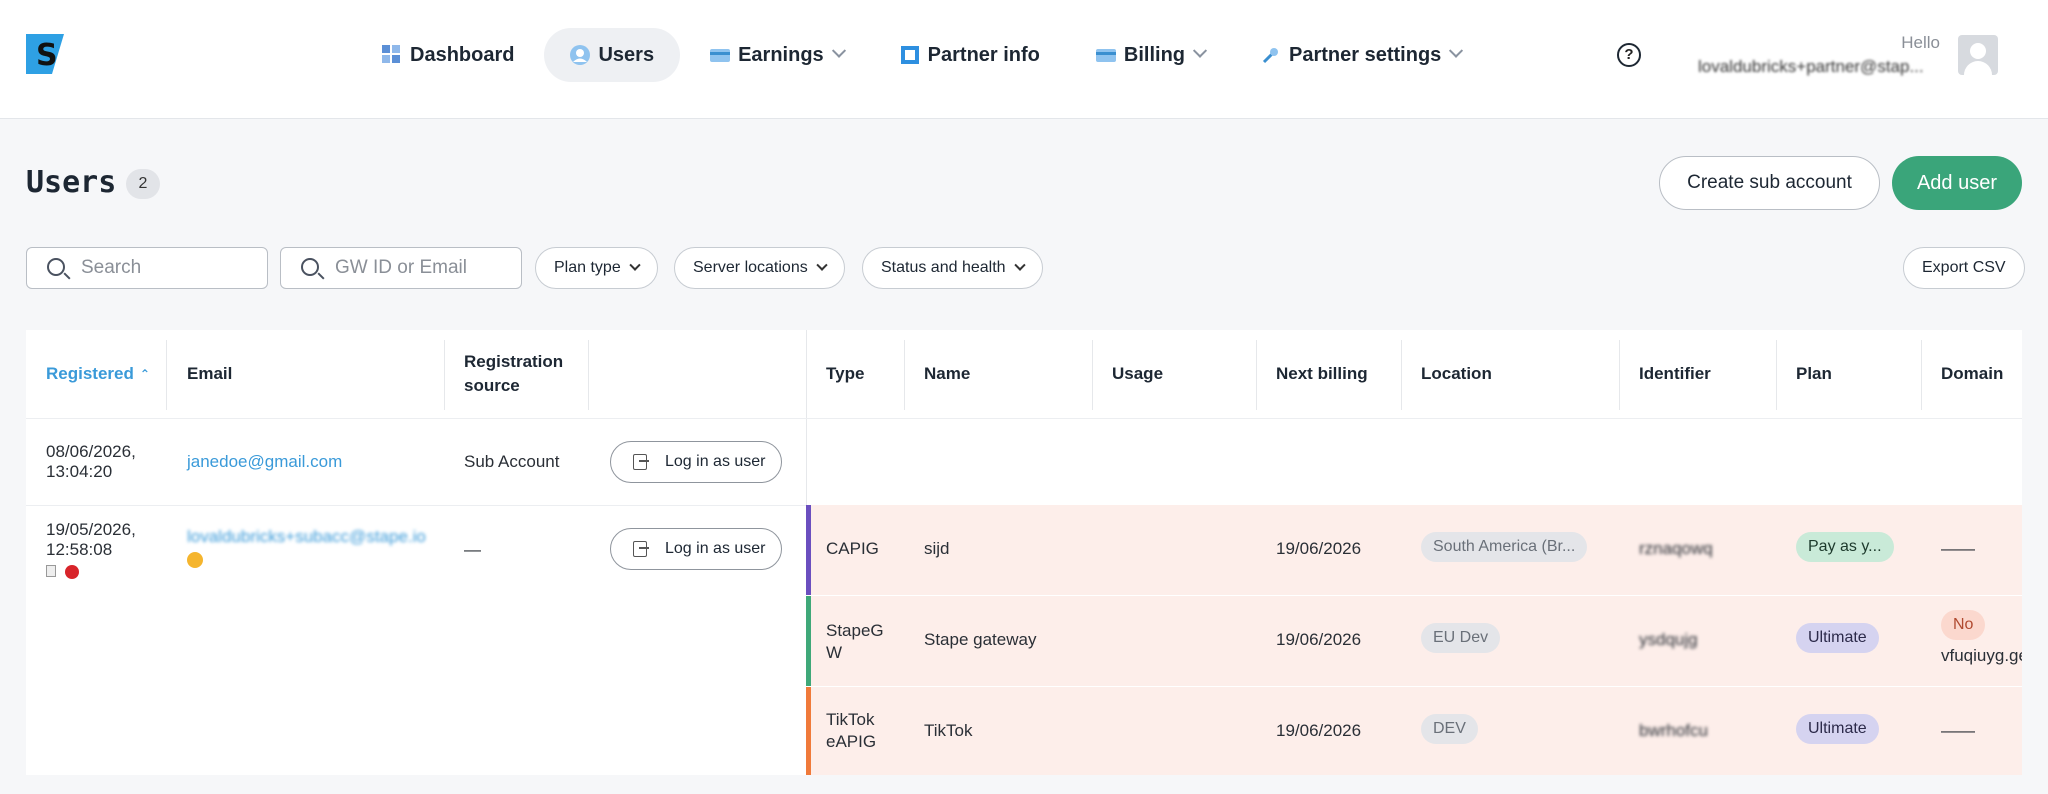  What do you see at coordinates (910, 55) in the screenshot?
I see `square-icon` at bounding box center [910, 55].